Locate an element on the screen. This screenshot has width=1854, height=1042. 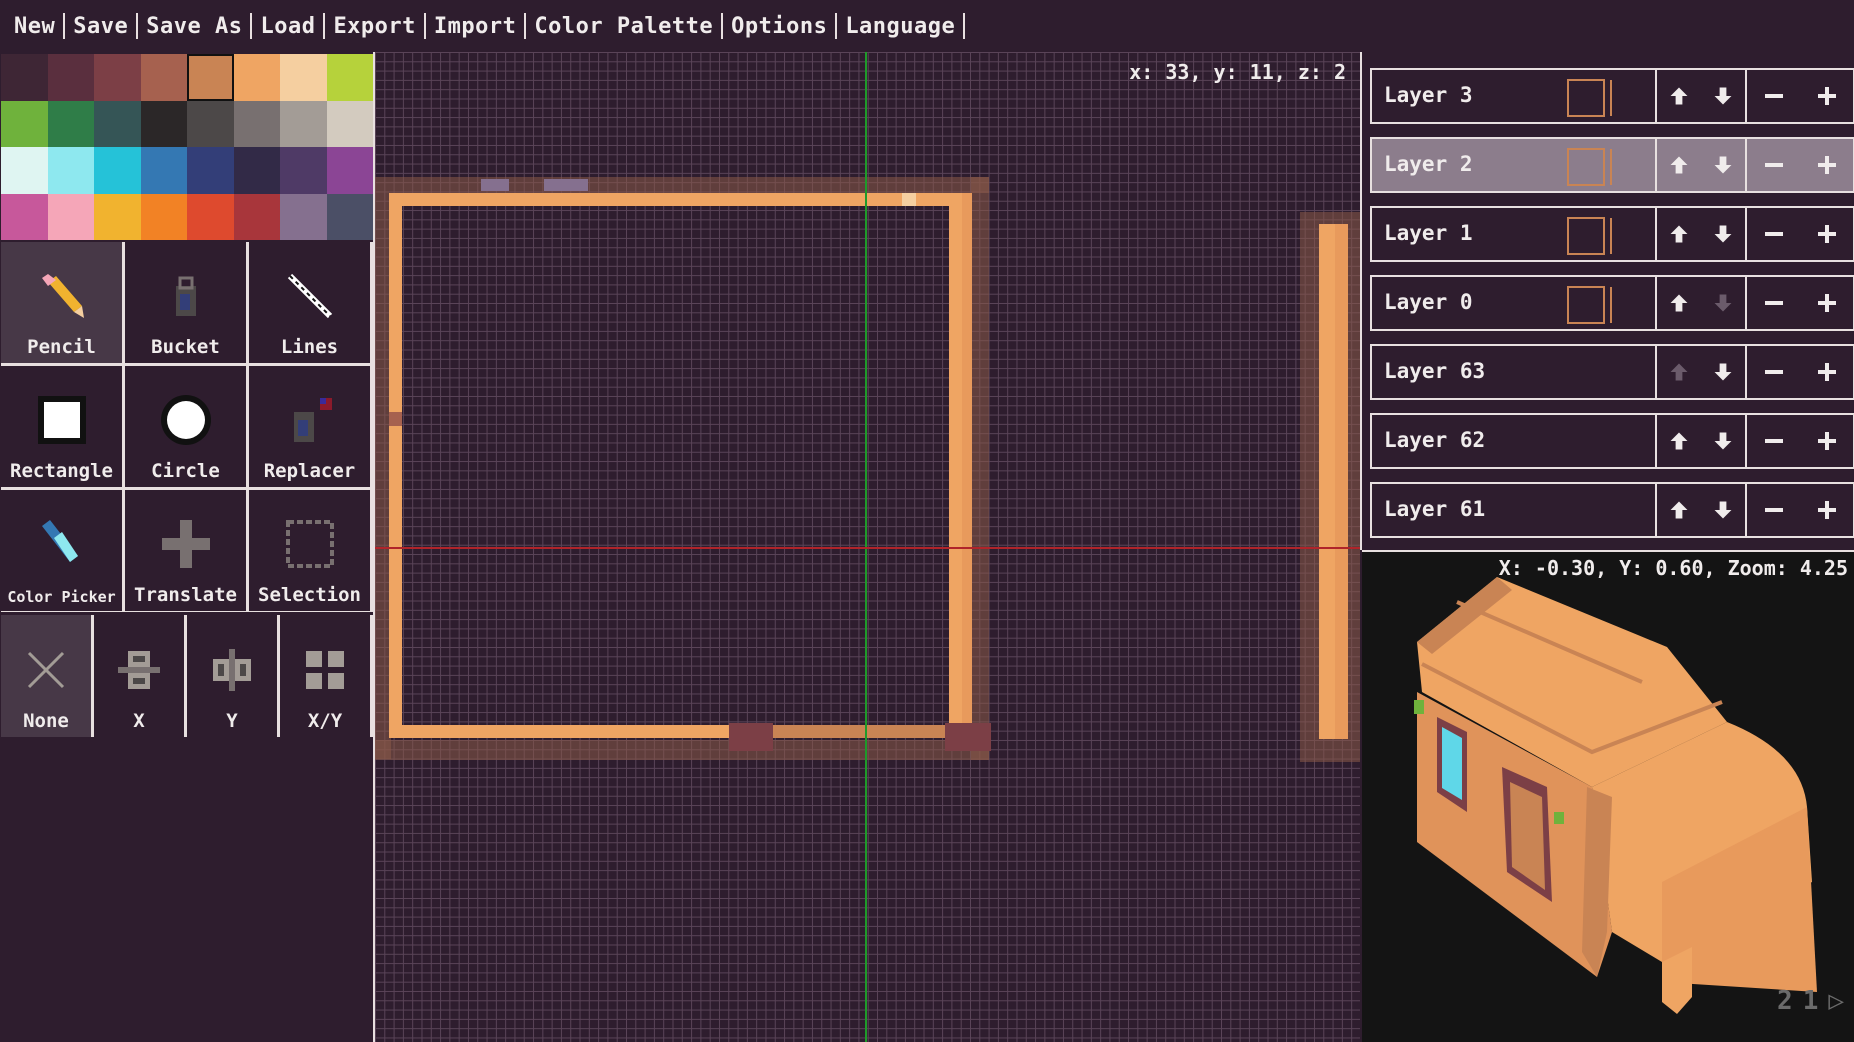
menu-save: Save is located at coordinates (100, 26).